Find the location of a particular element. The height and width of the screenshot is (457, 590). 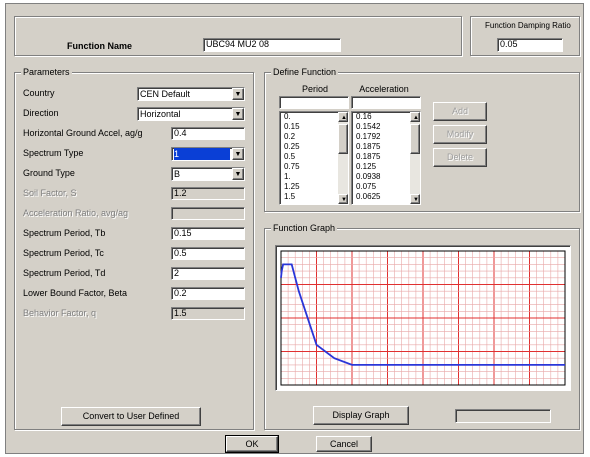

parameter-dropdown: Horizontal ▼ is located at coordinates (191, 114).